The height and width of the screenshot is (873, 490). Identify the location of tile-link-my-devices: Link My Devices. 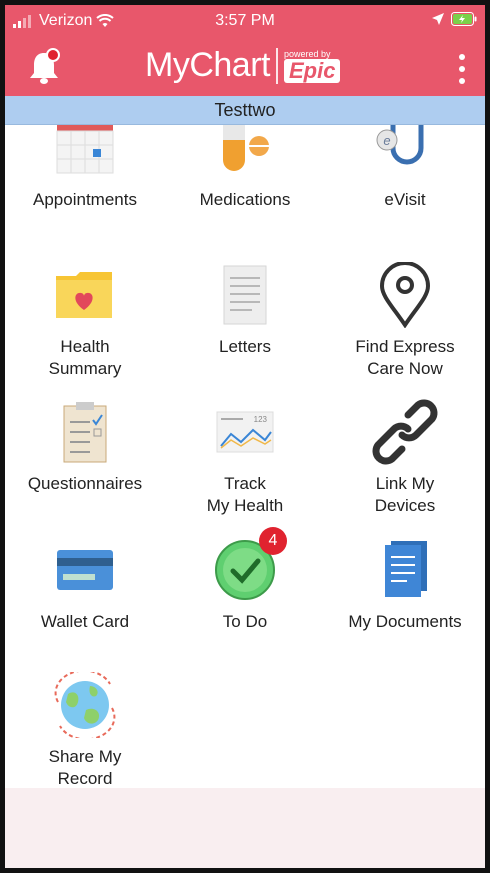
(405, 457).